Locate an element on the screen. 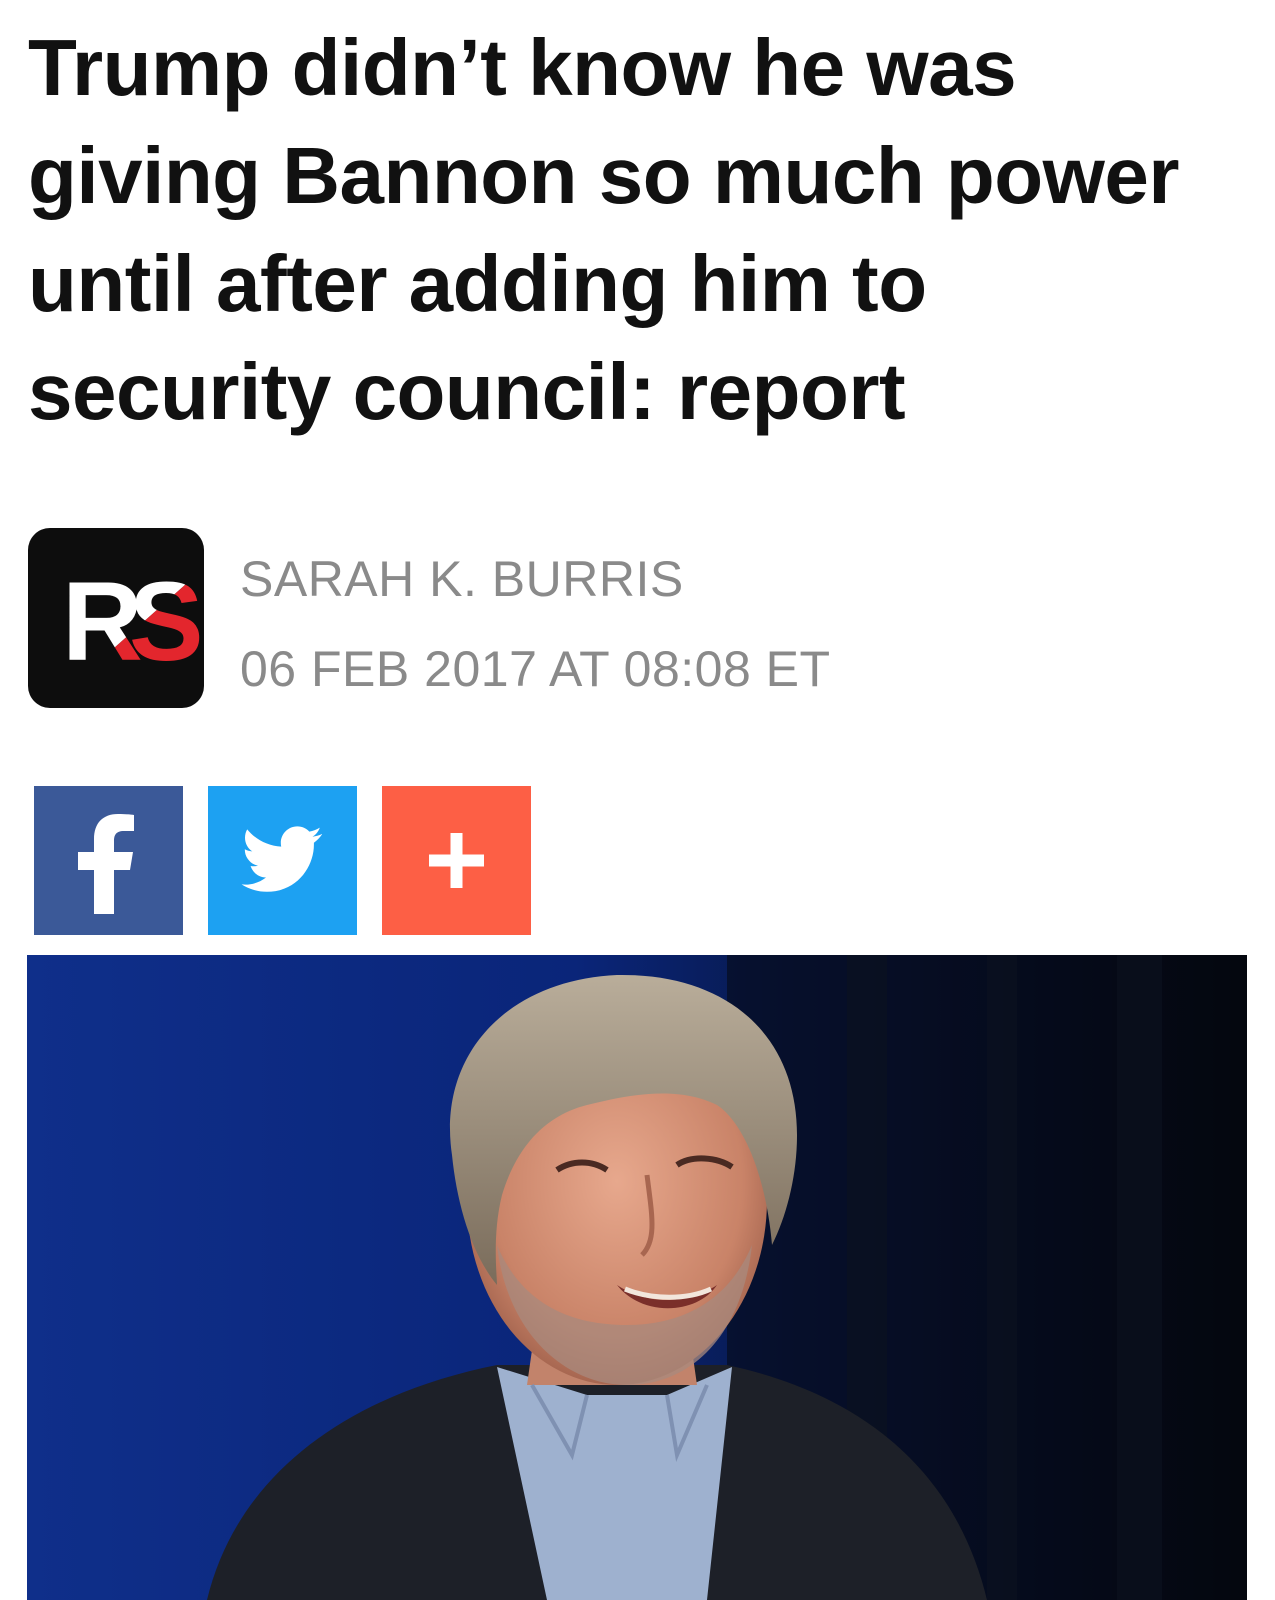  more-share-button is located at coordinates (456, 860).